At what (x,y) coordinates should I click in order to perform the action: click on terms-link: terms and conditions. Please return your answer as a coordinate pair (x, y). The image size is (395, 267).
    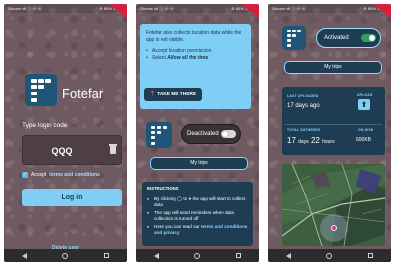
    Looking at the image, I should click on (74, 175).